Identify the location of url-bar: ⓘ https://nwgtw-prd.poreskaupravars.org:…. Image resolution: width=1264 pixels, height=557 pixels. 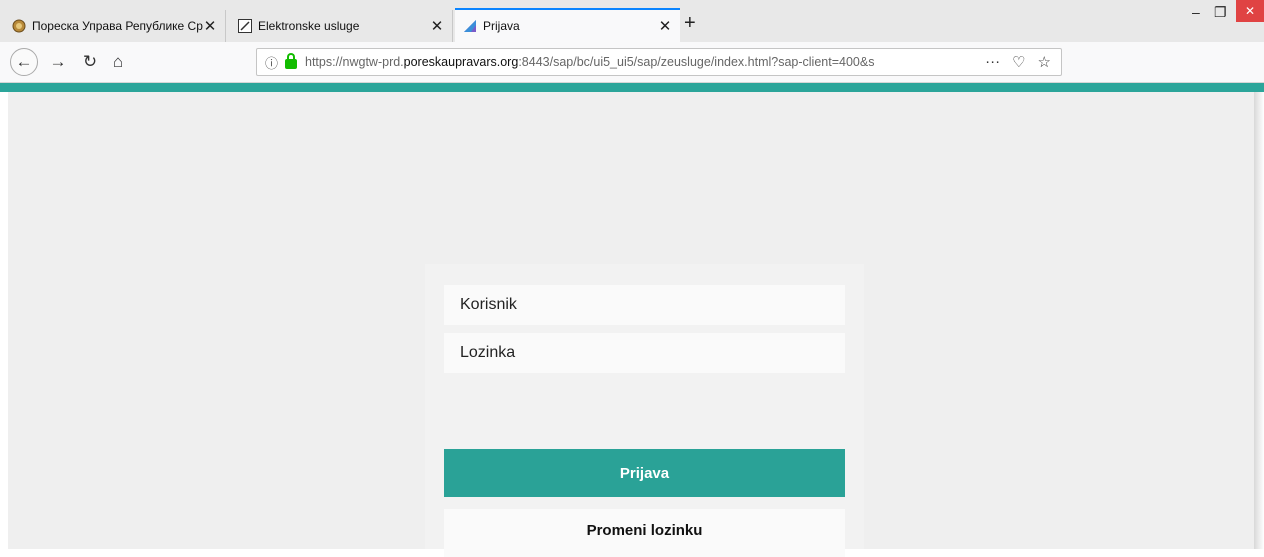
(659, 62).